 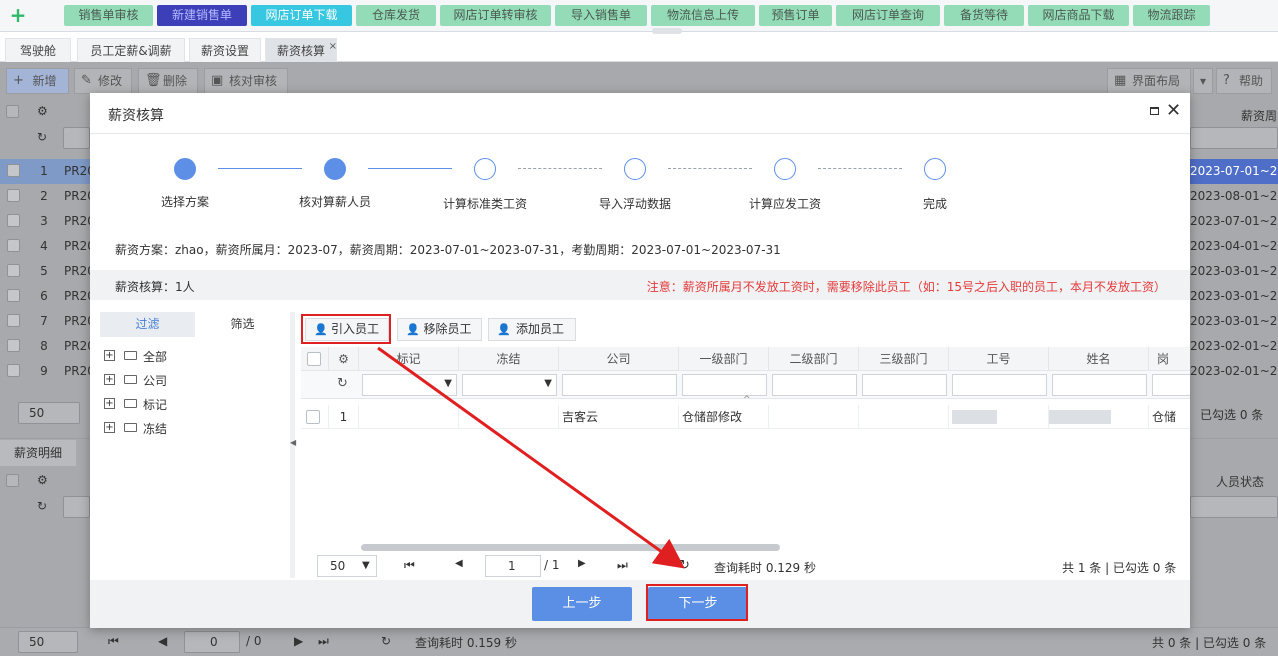 What do you see at coordinates (814, 385) in the screenshot?
I see `filter-dept2-input` at bounding box center [814, 385].